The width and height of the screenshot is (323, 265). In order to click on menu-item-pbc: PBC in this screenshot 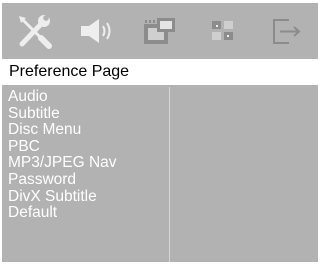, I will do `click(85, 147)`.